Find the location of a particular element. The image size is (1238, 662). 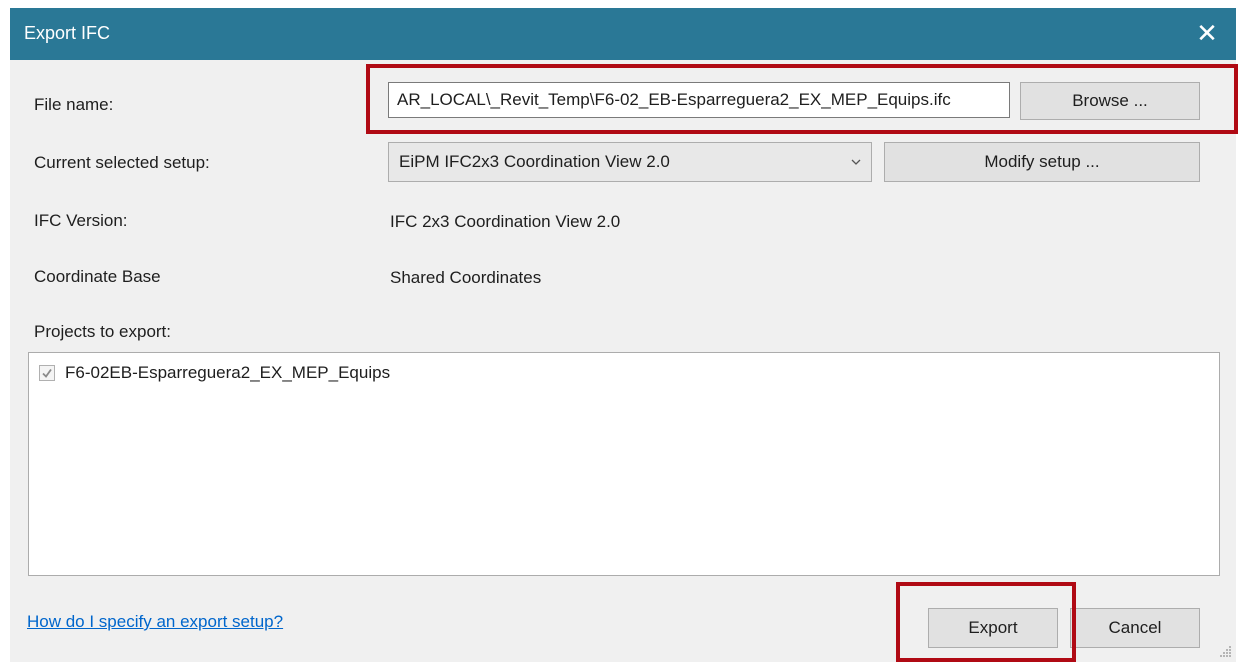

chevron-down-icon is located at coordinates (856, 169).